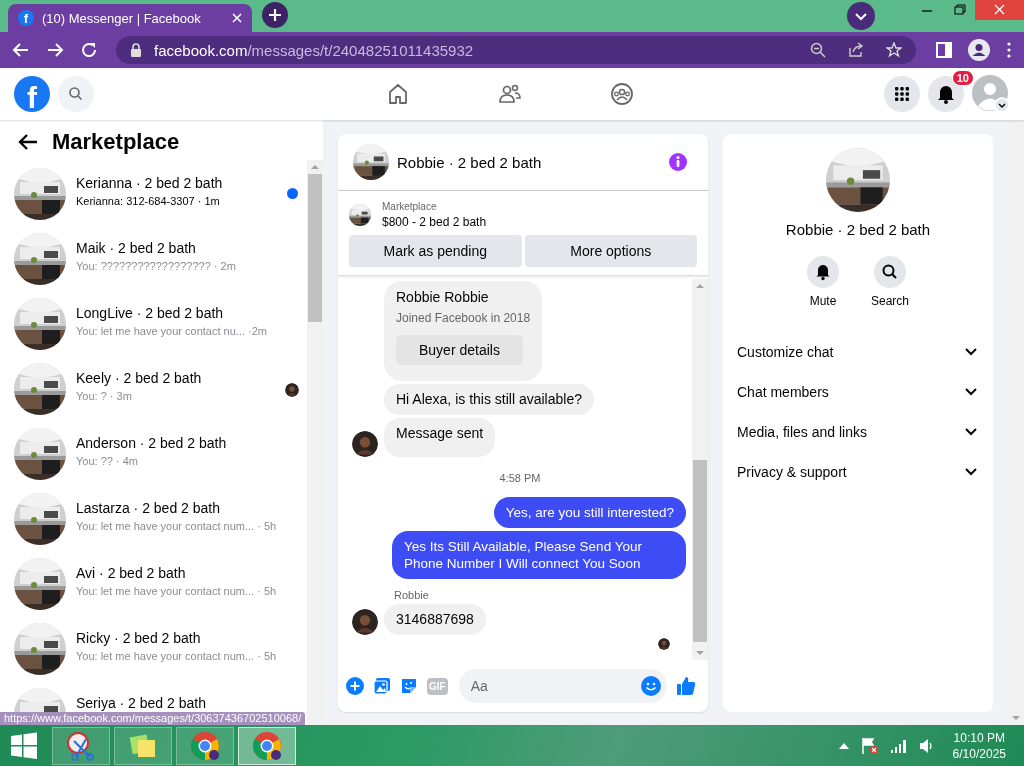  Describe the element at coordinates (858, 229) in the screenshot. I see `contact-name: Robbie · 2 bed 2 bath` at that location.